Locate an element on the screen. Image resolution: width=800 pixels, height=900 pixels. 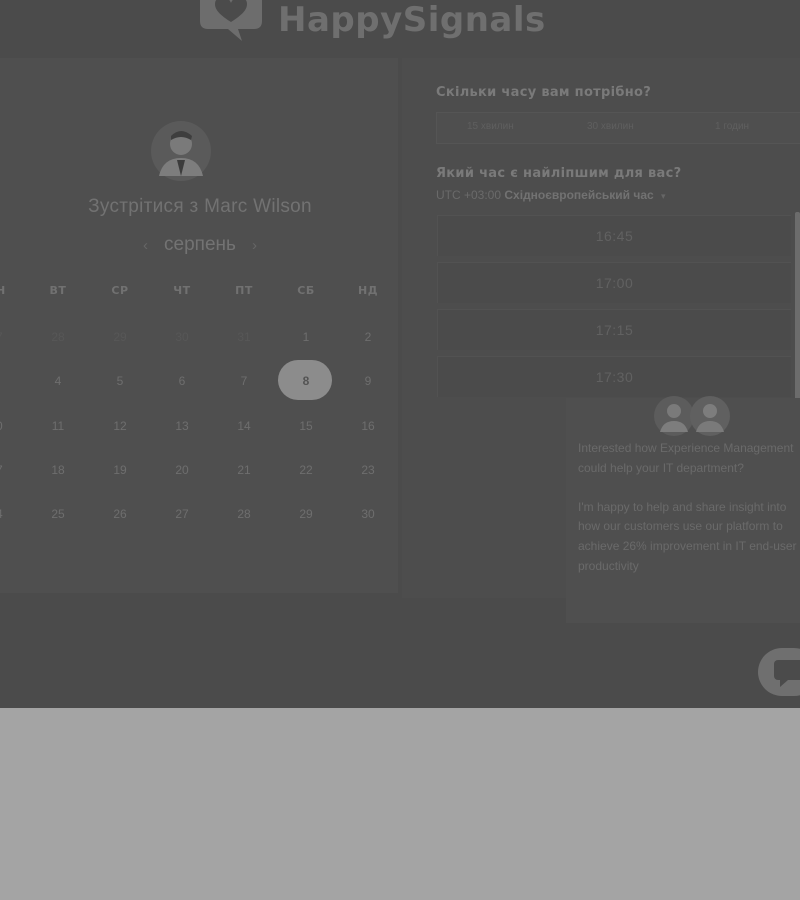
weekday-label: вт is located at coordinates (58, 290).